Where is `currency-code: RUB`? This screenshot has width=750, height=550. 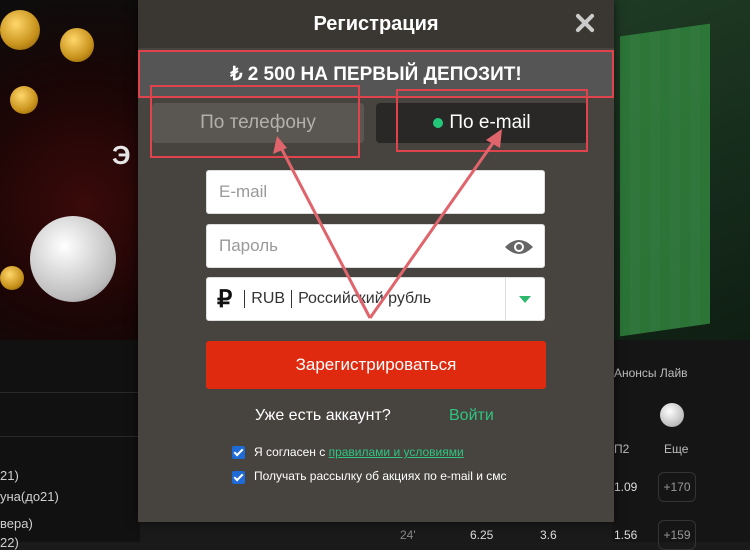 currency-code: RUB is located at coordinates (268, 298).